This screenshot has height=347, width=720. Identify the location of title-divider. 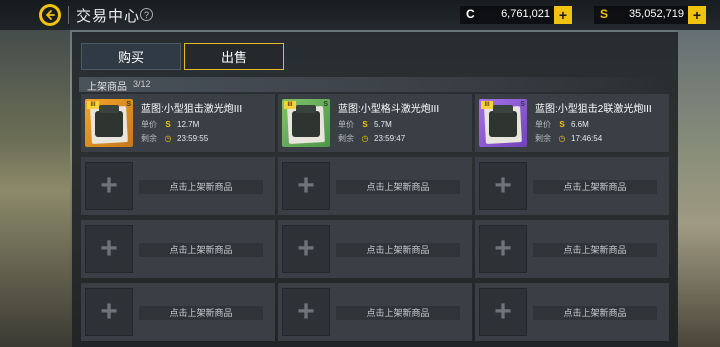
(68, 15).